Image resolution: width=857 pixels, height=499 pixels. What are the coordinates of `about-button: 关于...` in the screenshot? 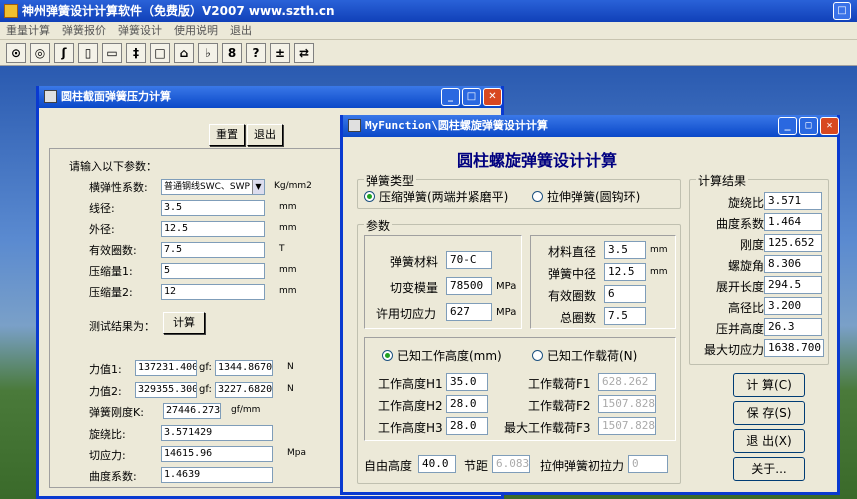 It's located at (769, 469).